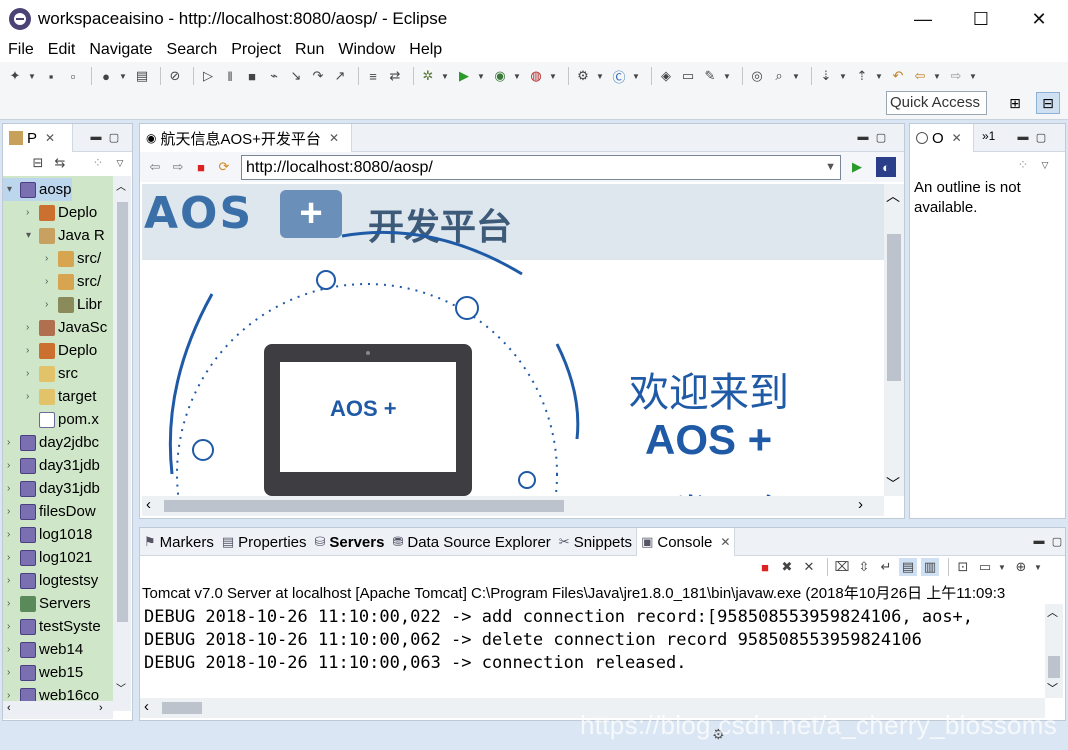 Image resolution: width=1068 pixels, height=750 pixels. I want to click on tab-markers: ⚑ Markers, so click(179, 542).